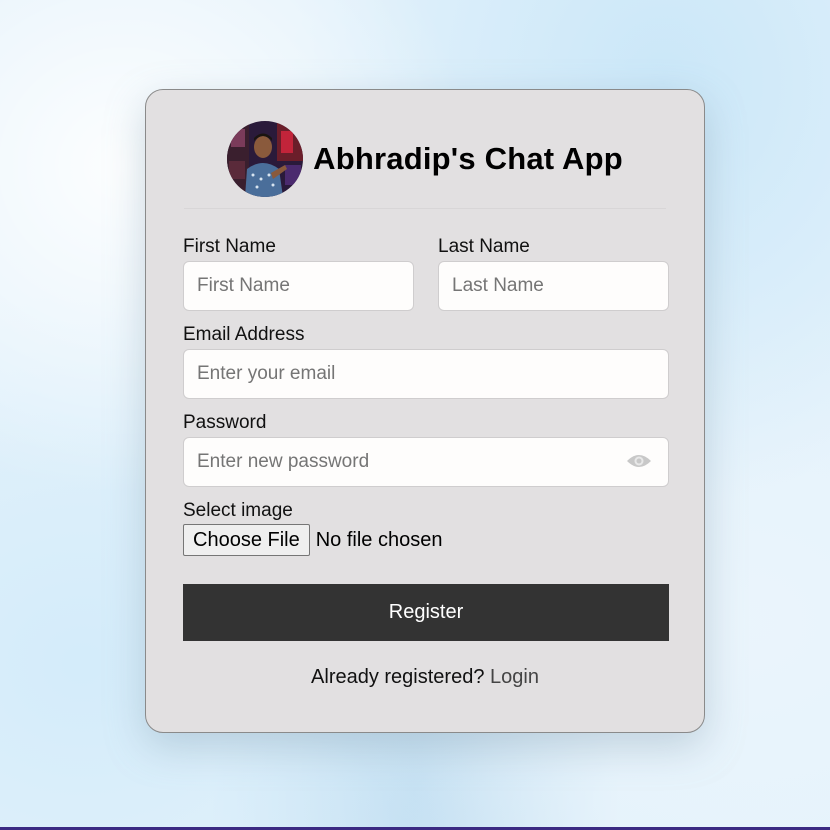 This screenshot has height=830, width=830. What do you see at coordinates (553, 286) in the screenshot?
I see `last-name-input` at bounding box center [553, 286].